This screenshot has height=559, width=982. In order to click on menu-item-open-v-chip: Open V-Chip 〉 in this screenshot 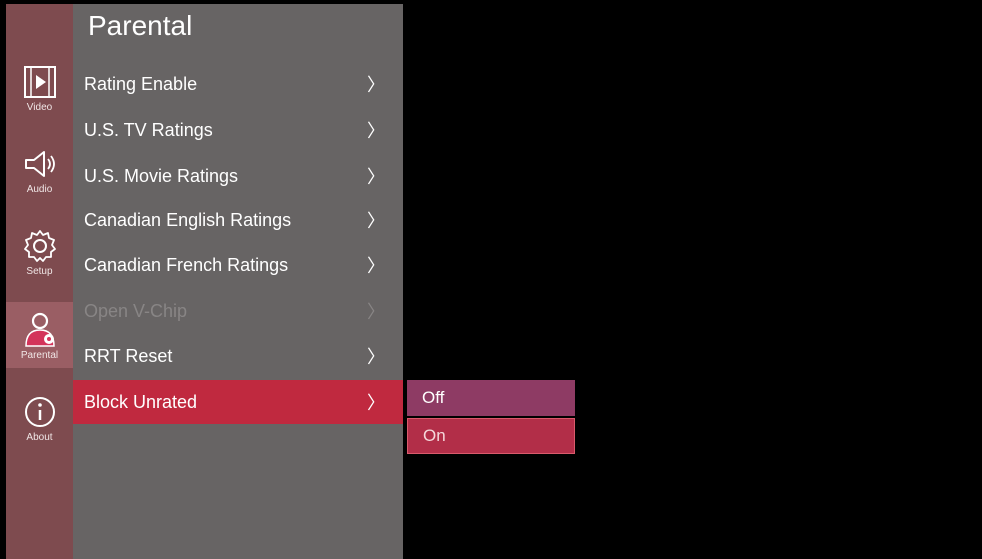, I will do `click(238, 311)`.